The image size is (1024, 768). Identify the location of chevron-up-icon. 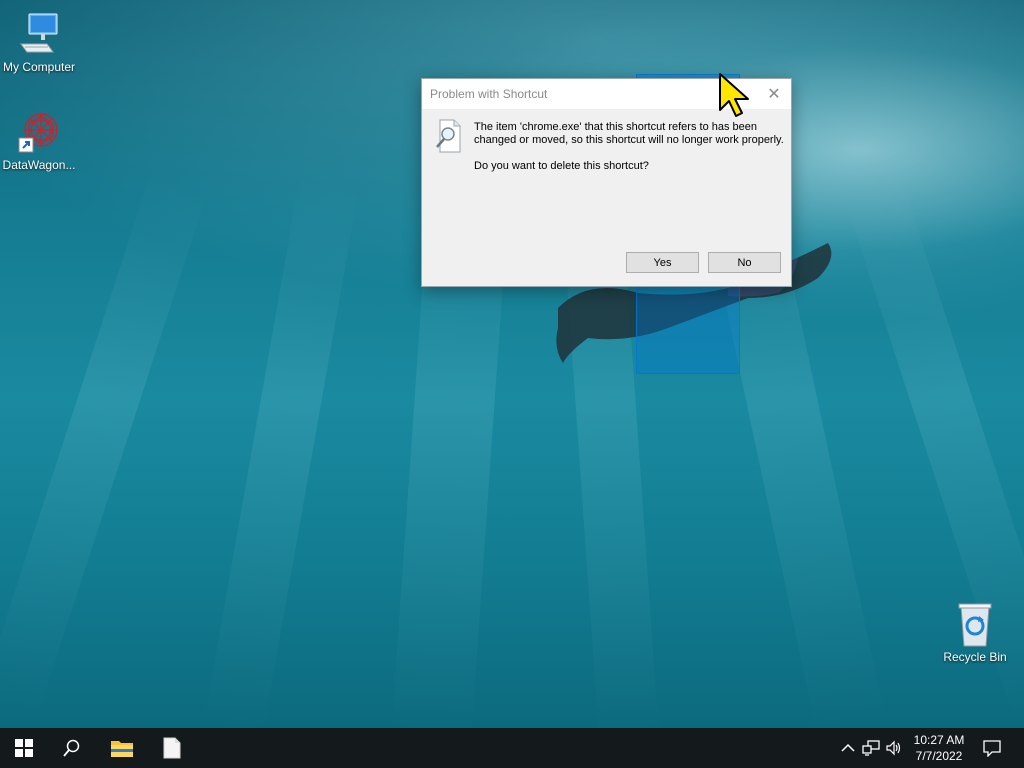
(848, 747).